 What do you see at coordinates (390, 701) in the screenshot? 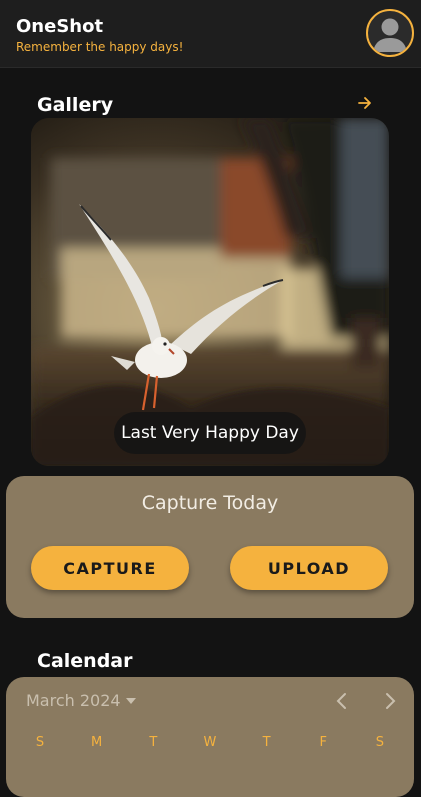
I see `chevron-right-icon` at bounding box center [390, 701].